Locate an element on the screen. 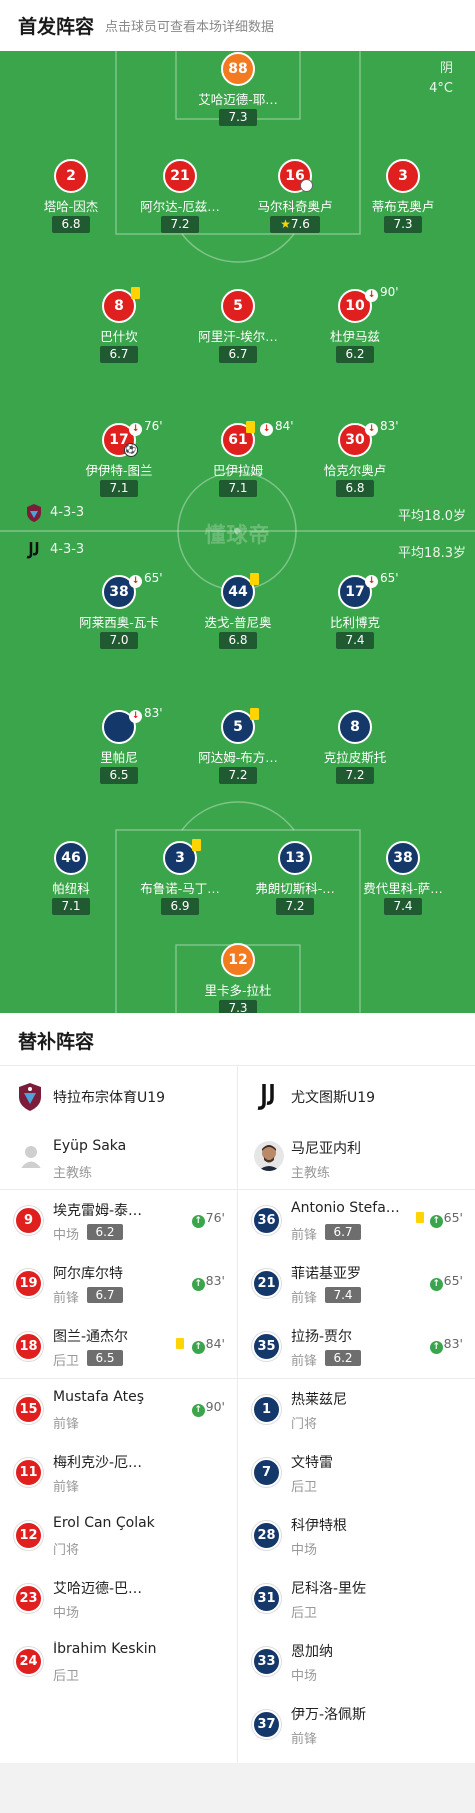 Image resolution: width=475 pixels, height=1813 pixels. away-player-12: 12 里卡多-拉杜 7.3 is located at coordinates (238, 978).